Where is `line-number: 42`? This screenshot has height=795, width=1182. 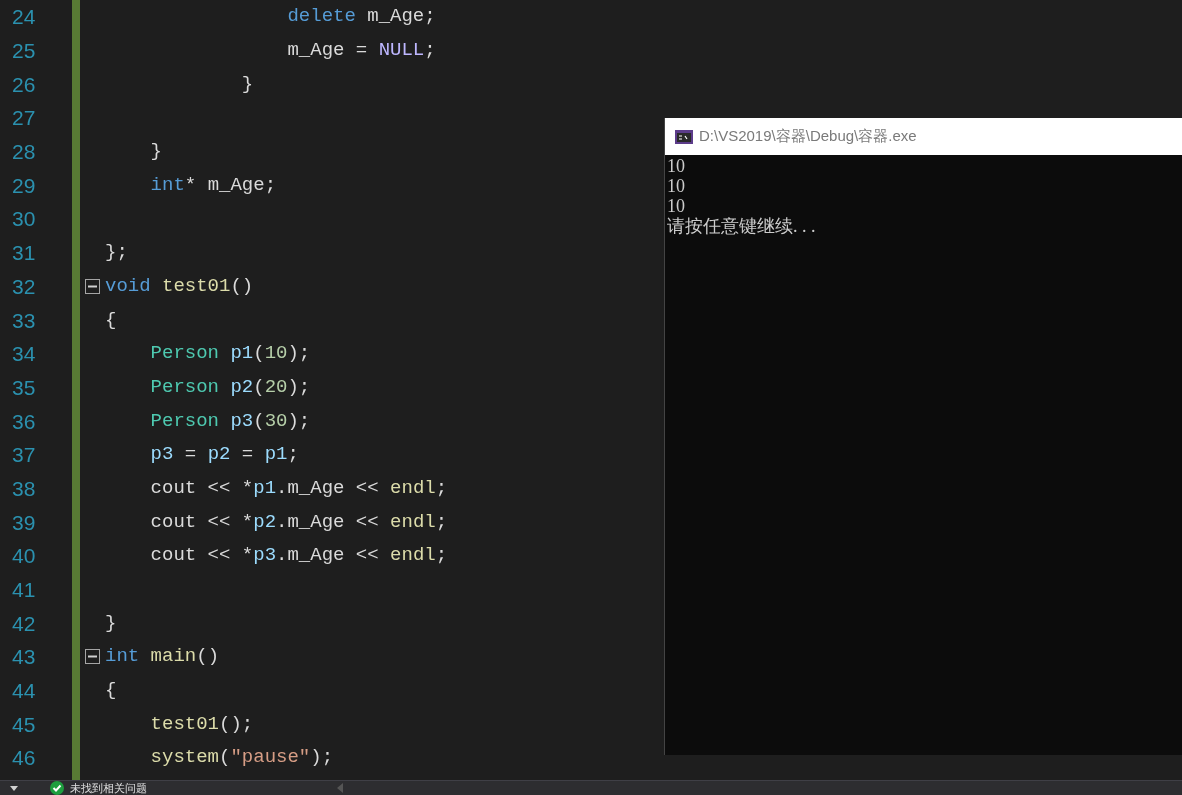 line-number: 42 is located at coordinates (23, 623).